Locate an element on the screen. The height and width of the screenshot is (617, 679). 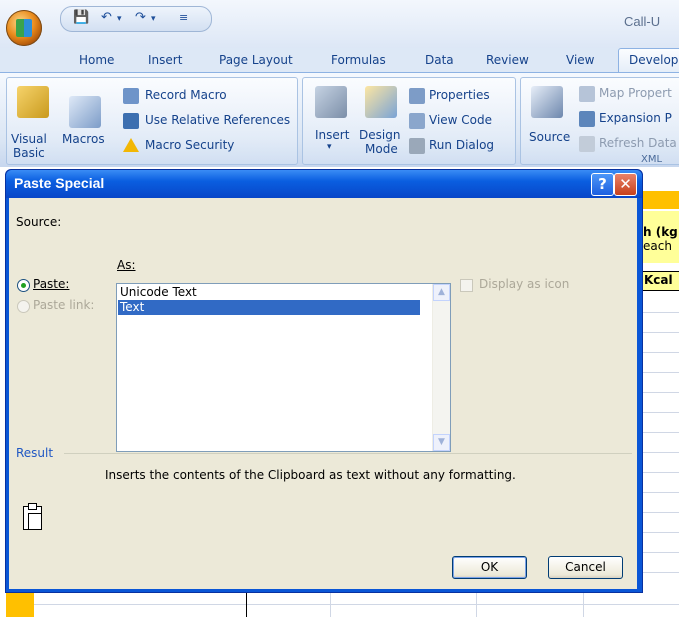
help-button: ? is located at coordinates (602, 184).